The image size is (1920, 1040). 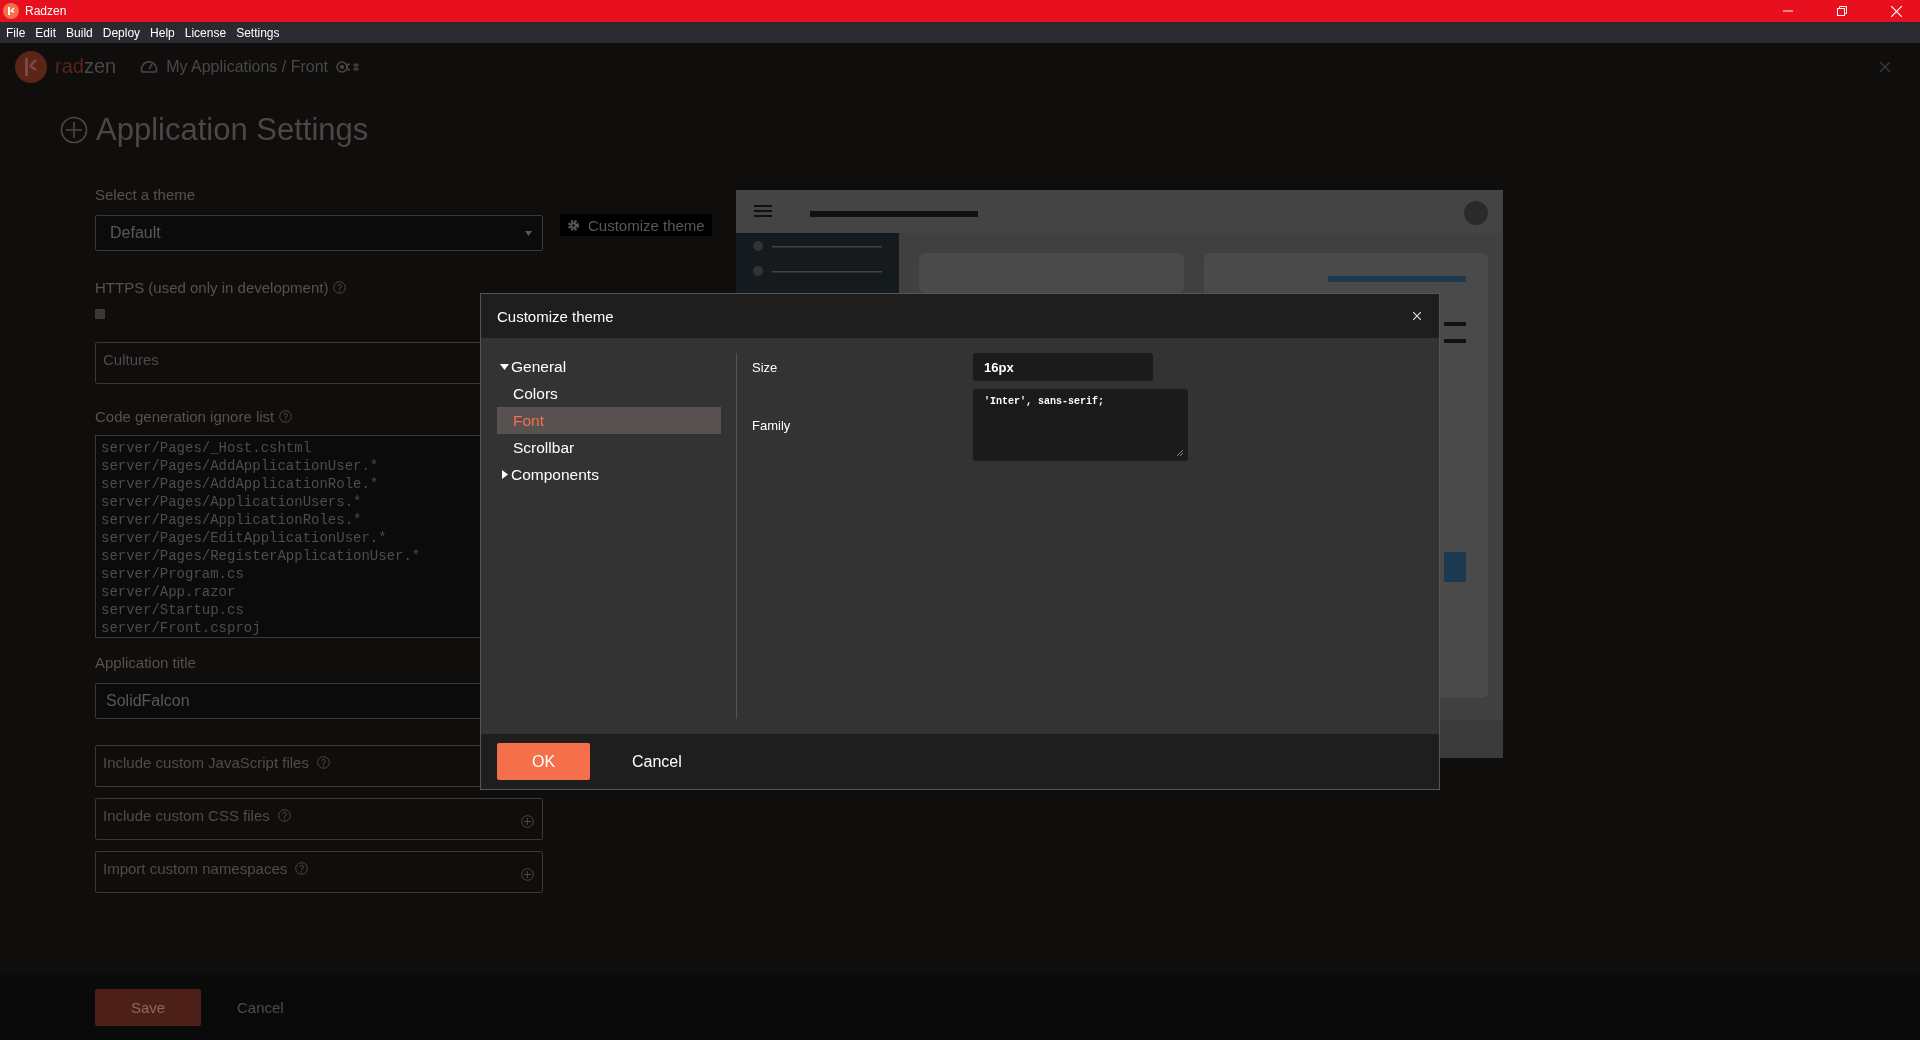 What do you see at coordinates (121, 32) in the screenshot?
I see `menu-item: Deploy` at bounding box center [121, 32].